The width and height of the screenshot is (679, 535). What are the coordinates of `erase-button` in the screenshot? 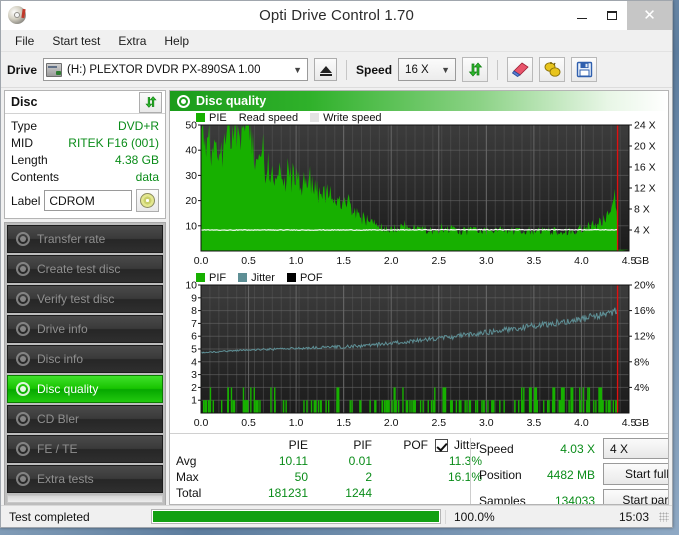 It's located at (520, 69).